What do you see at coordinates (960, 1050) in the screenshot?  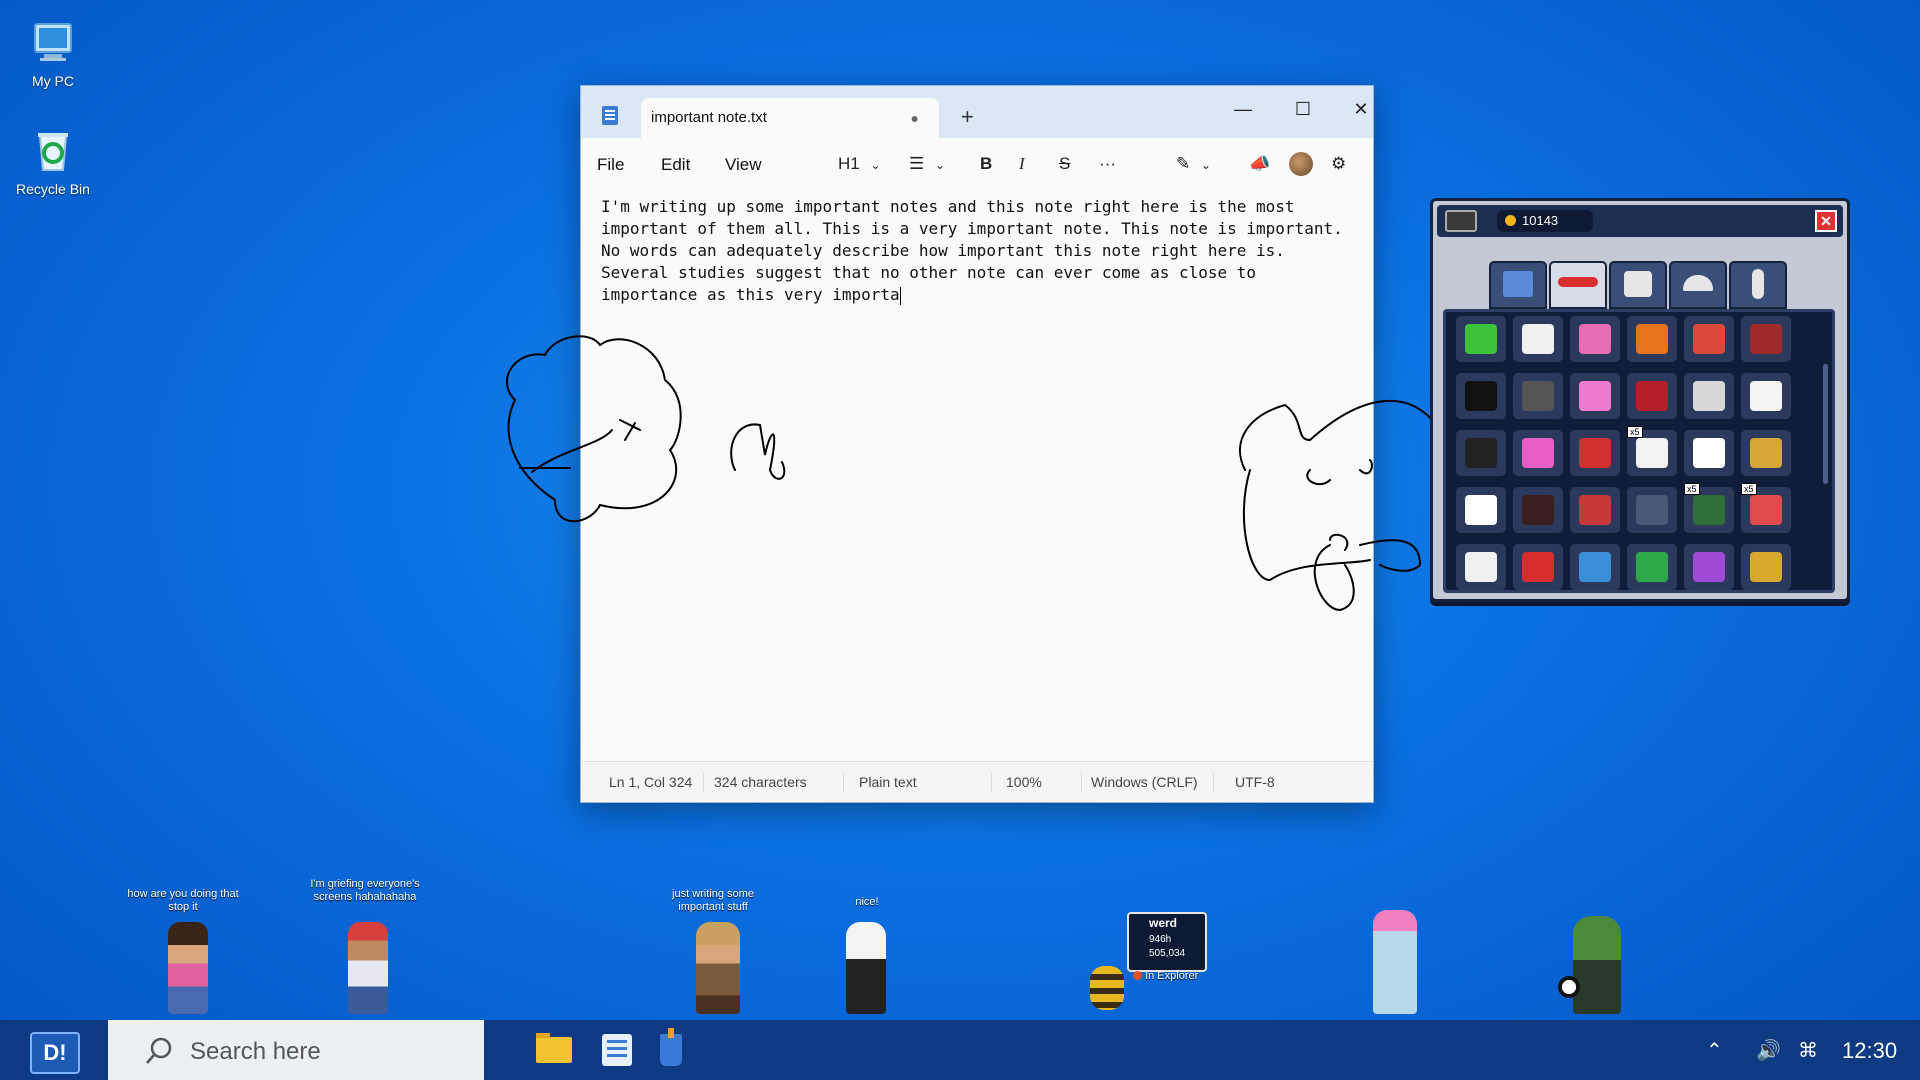 I see `taskbar: D! Search here ⌃ 🔊 ⌘ 12:30` at bounding box center [960, 1050].